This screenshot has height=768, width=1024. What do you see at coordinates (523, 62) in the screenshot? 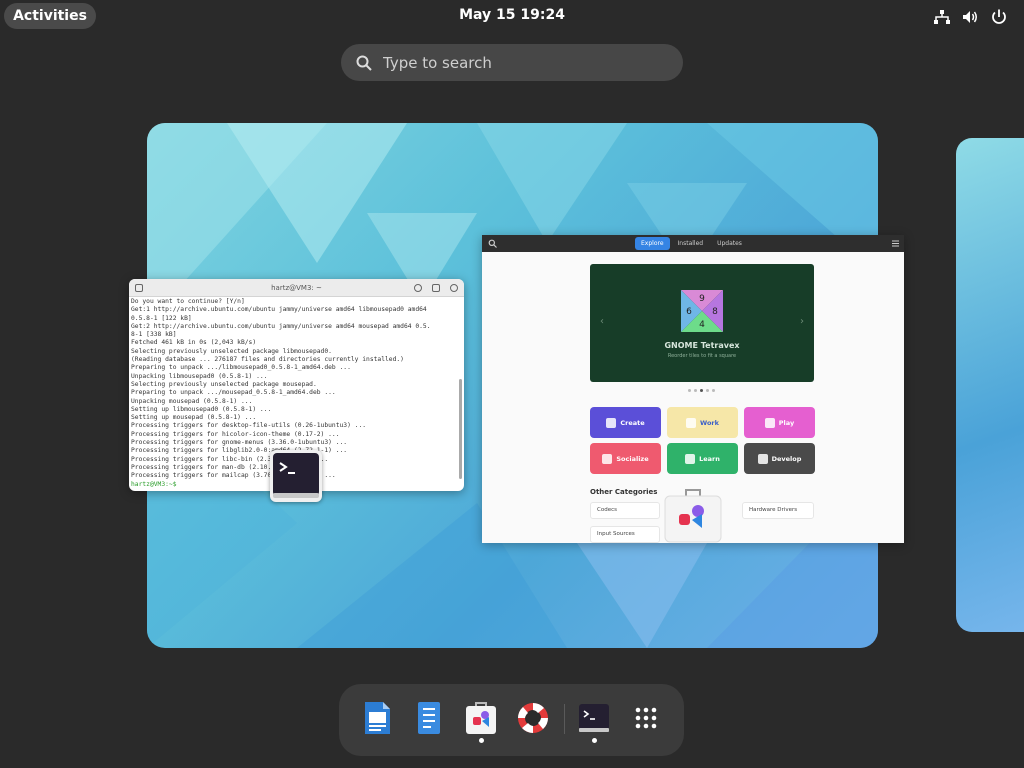
I see `search-input` at bounding box center [523, 62].